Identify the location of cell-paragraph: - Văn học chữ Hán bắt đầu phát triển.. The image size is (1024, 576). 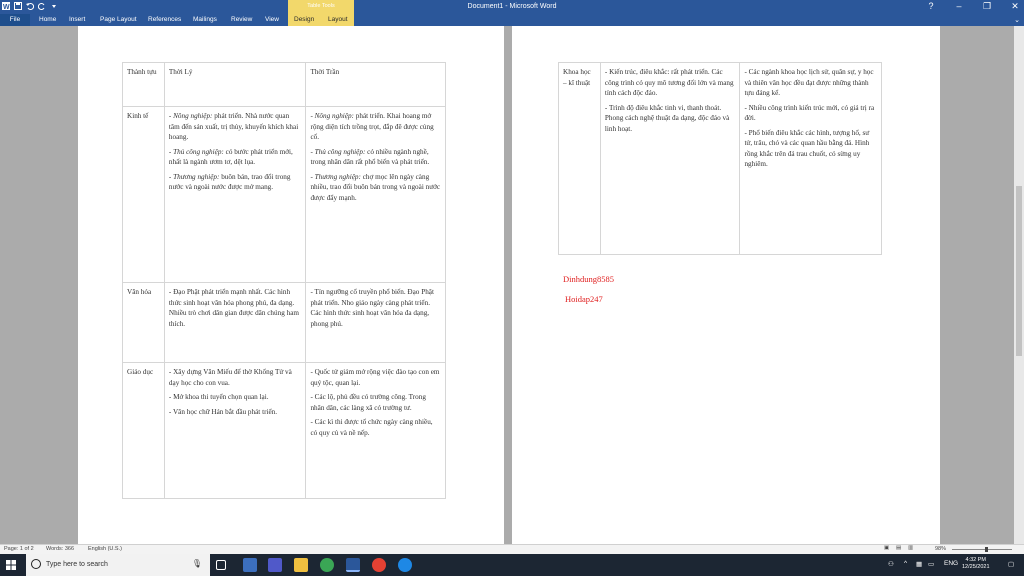
(223, 411).